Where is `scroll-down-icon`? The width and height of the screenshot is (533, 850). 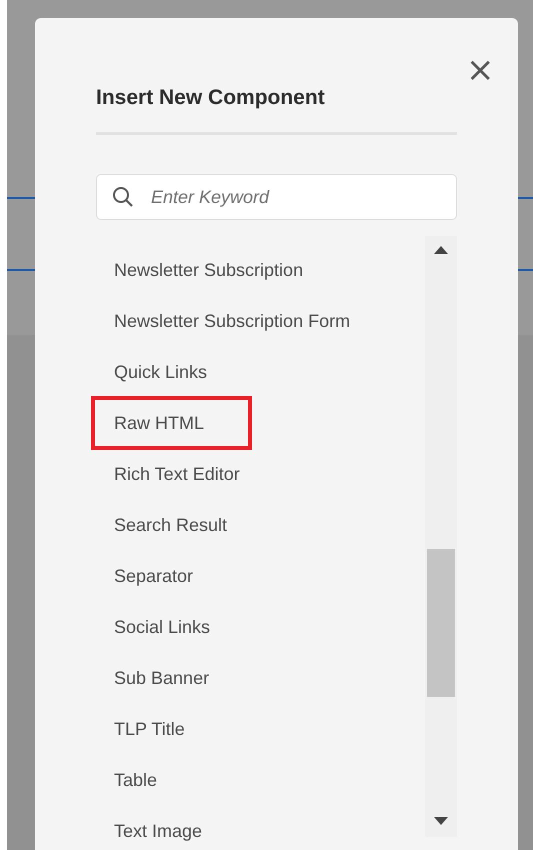
scroll-down-icon is located at coordinates (441, 821).